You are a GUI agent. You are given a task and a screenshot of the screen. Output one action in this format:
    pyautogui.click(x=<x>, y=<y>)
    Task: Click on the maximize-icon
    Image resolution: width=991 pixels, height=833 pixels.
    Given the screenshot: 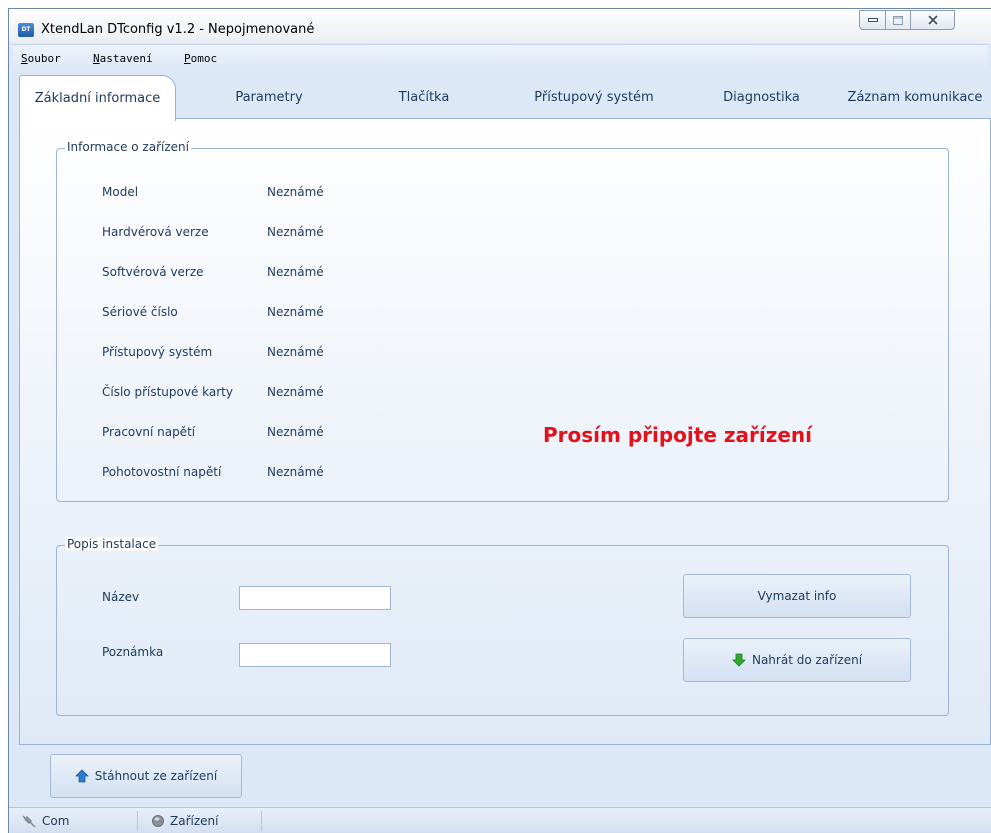 What is the action you would take?
    pyautogui.click(x=898, y=20)
    